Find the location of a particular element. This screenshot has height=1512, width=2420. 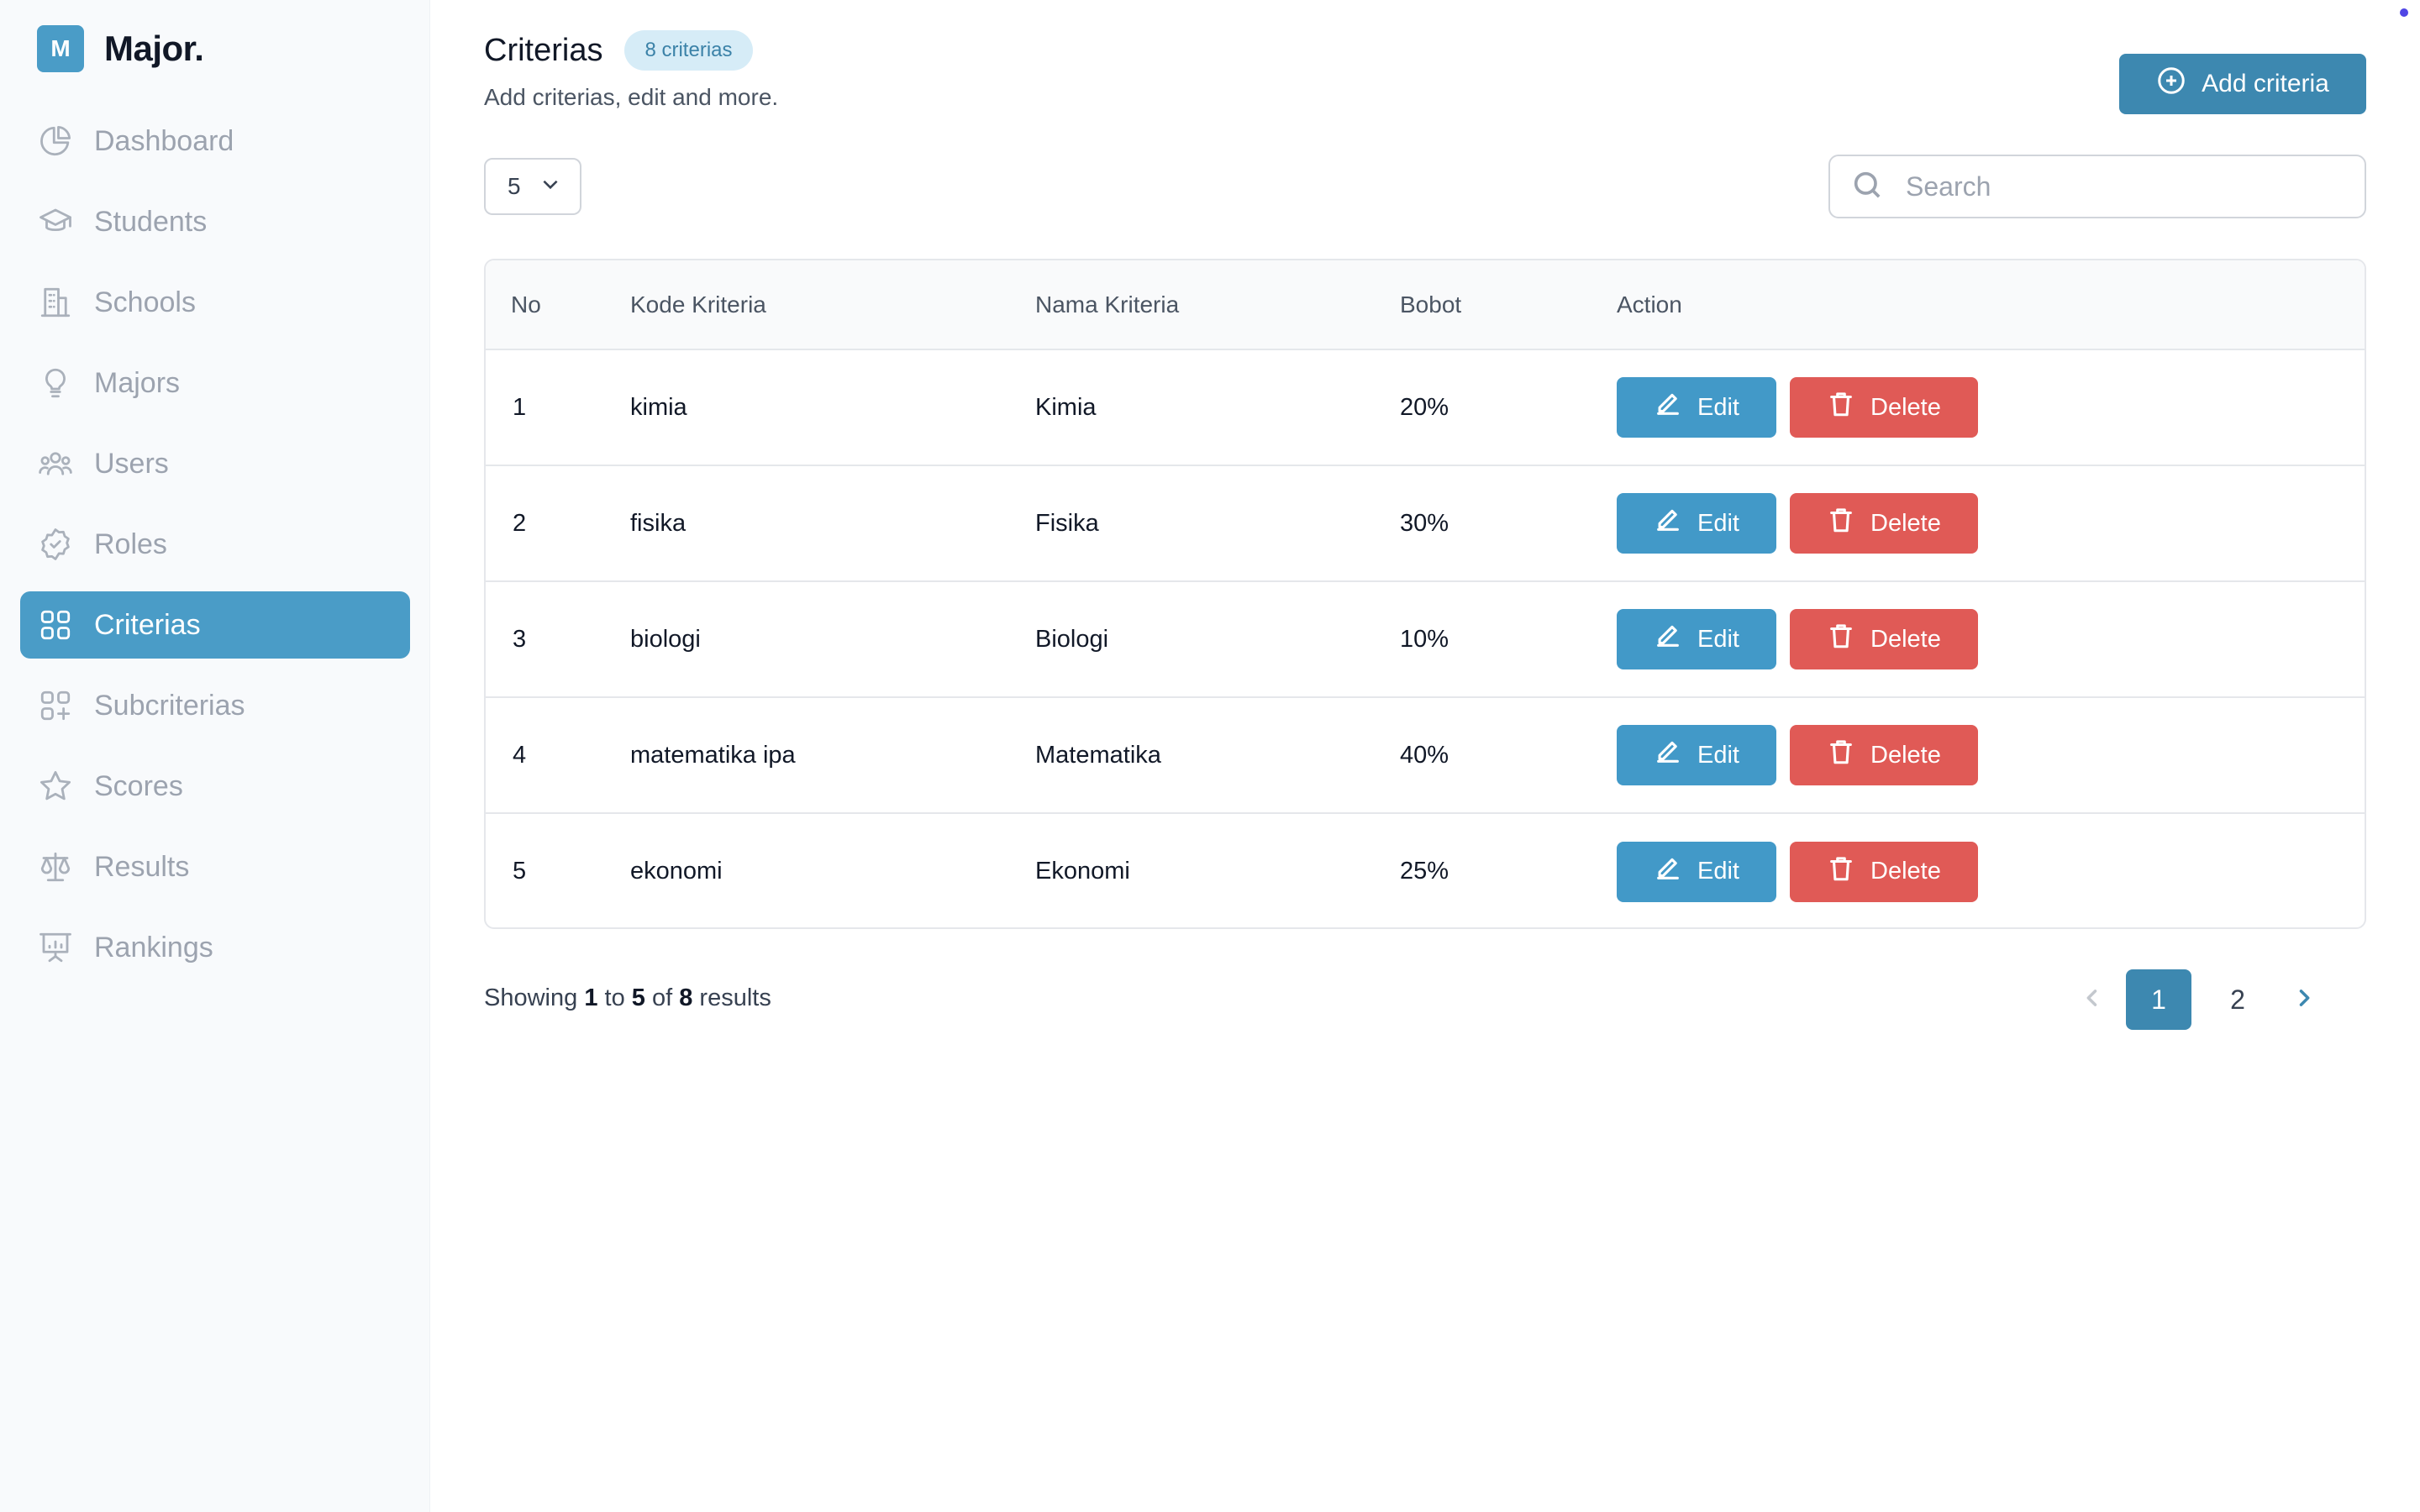

graduation-cap-icon is located at coordinates (55, 221).